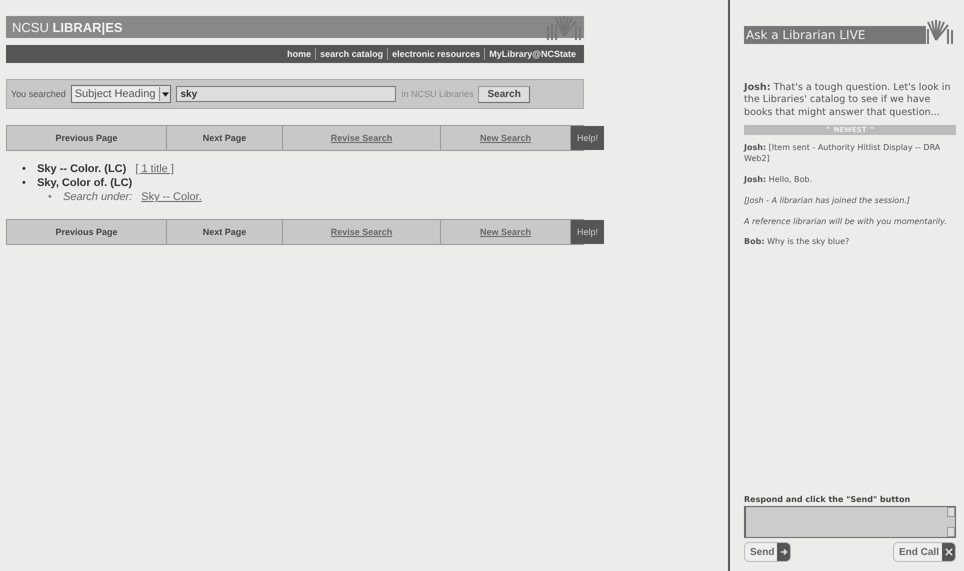 The height and width of the screenshot is (571, 964). I want to click on search-label: You searched, so click(38, 94).